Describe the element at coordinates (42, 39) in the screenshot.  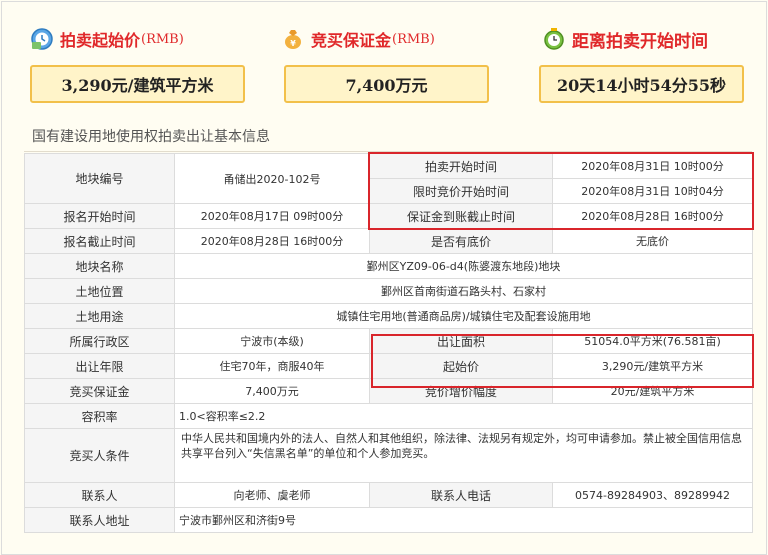
I see `clock-money-icon` at that location.